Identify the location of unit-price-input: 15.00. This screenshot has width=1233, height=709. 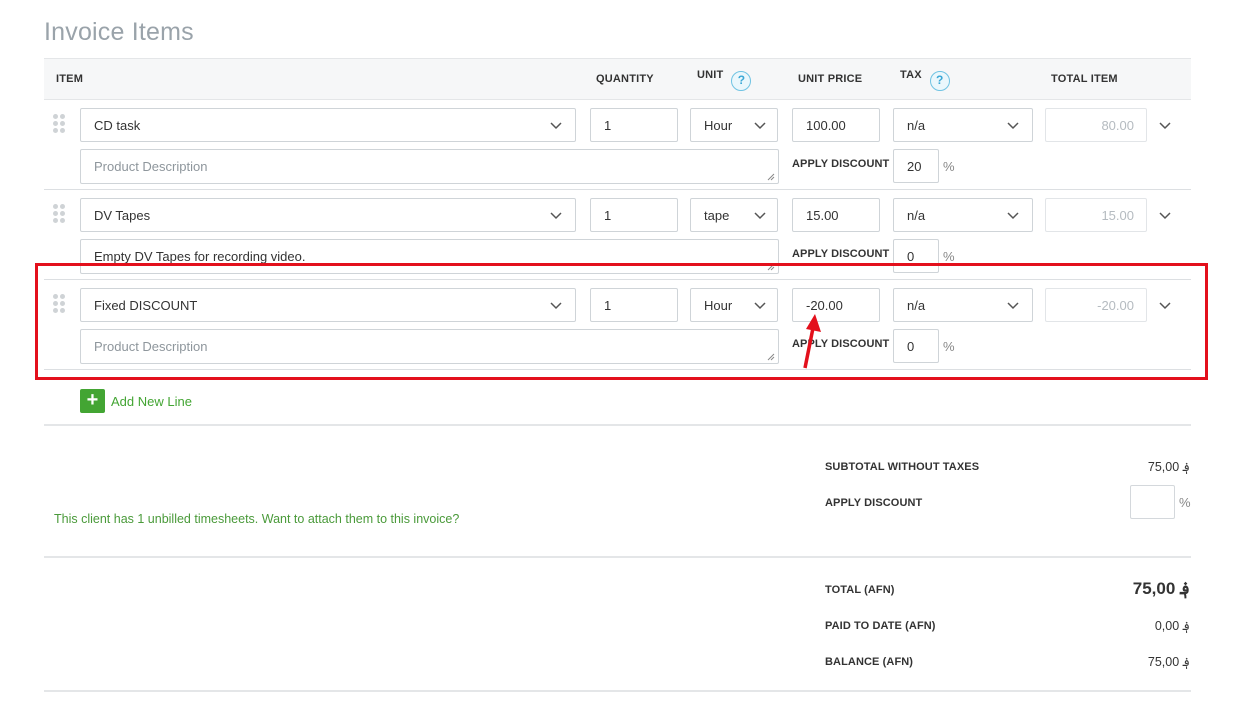
(836, 215).